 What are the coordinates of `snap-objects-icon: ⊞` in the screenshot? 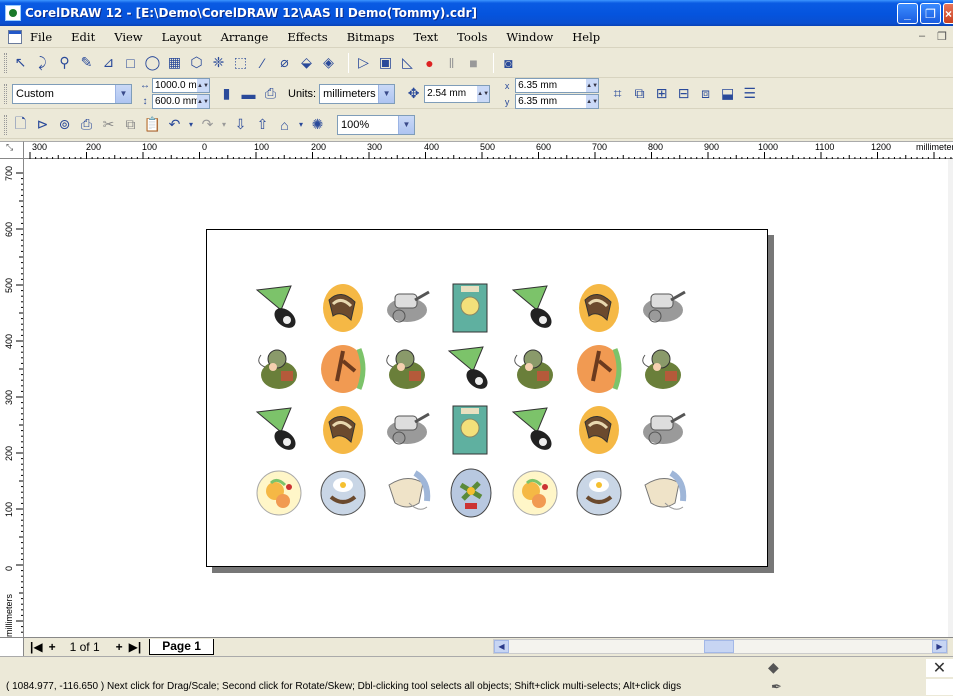 It's located at (661, 93).